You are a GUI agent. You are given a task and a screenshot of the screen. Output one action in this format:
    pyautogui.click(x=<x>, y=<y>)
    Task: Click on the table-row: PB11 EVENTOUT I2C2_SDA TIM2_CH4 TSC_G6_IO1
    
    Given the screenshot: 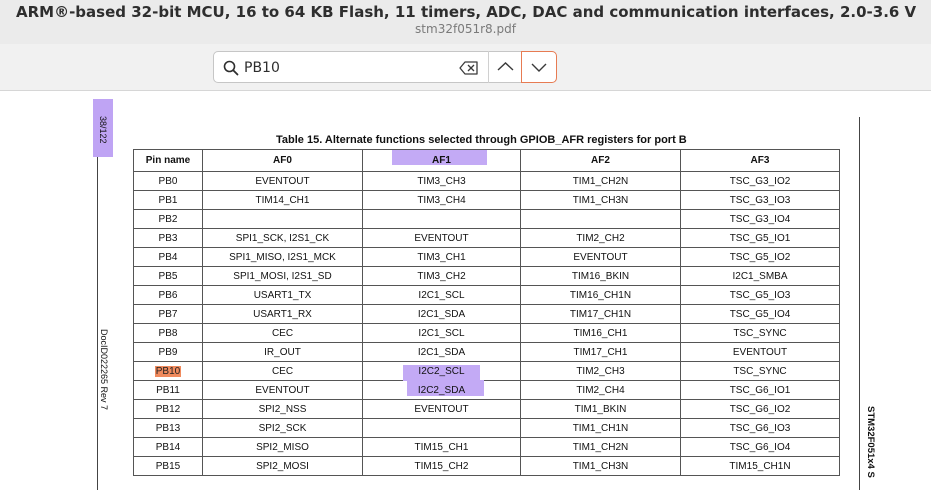 What is the action you would take?
    pyautogui.click(x=486, y=390)
    